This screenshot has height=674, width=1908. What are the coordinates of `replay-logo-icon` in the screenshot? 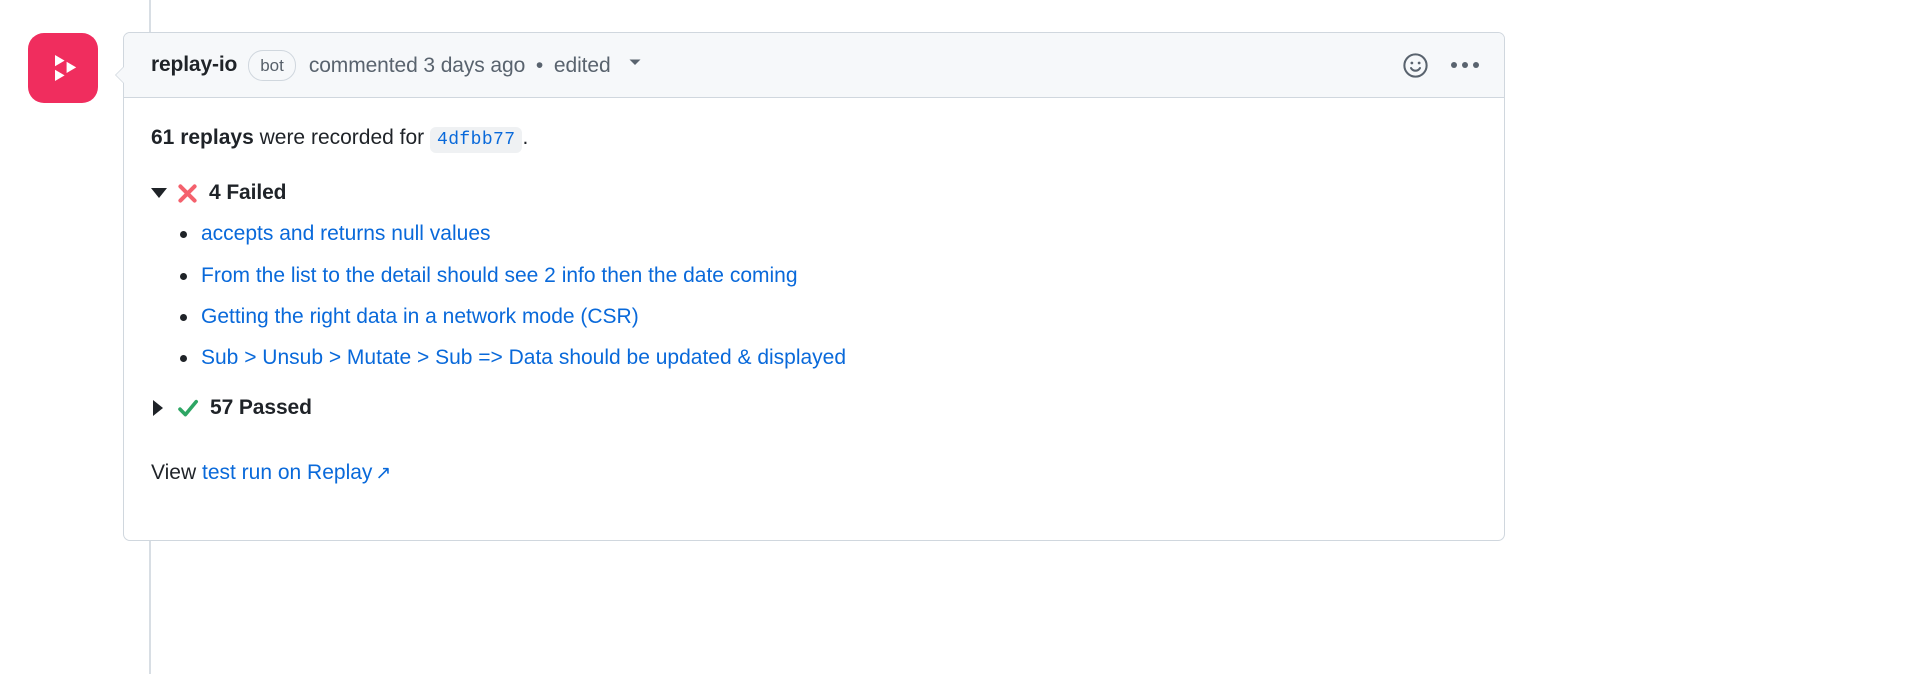 It's located at (63, 68).